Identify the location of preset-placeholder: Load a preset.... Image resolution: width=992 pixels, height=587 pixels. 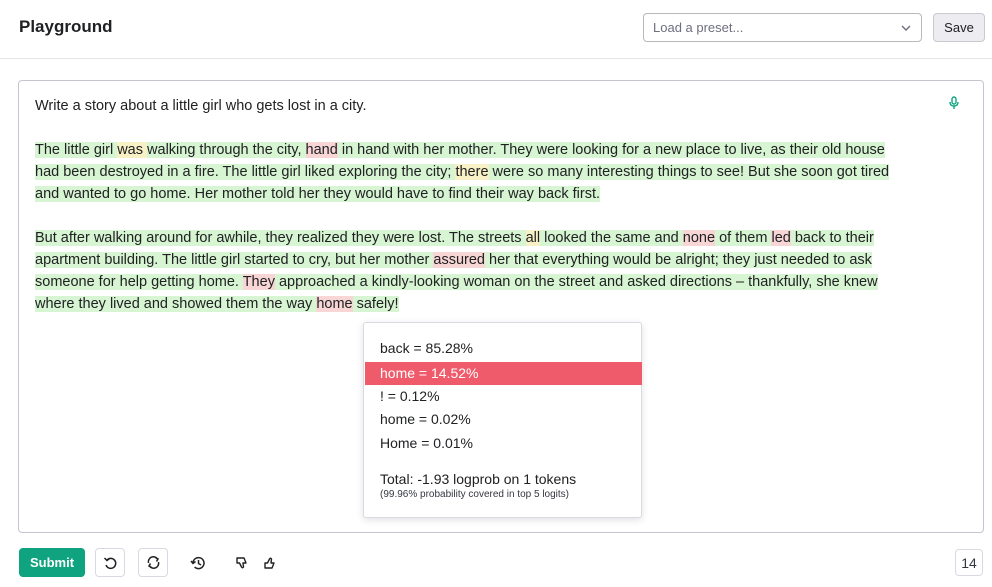
(698, 27).